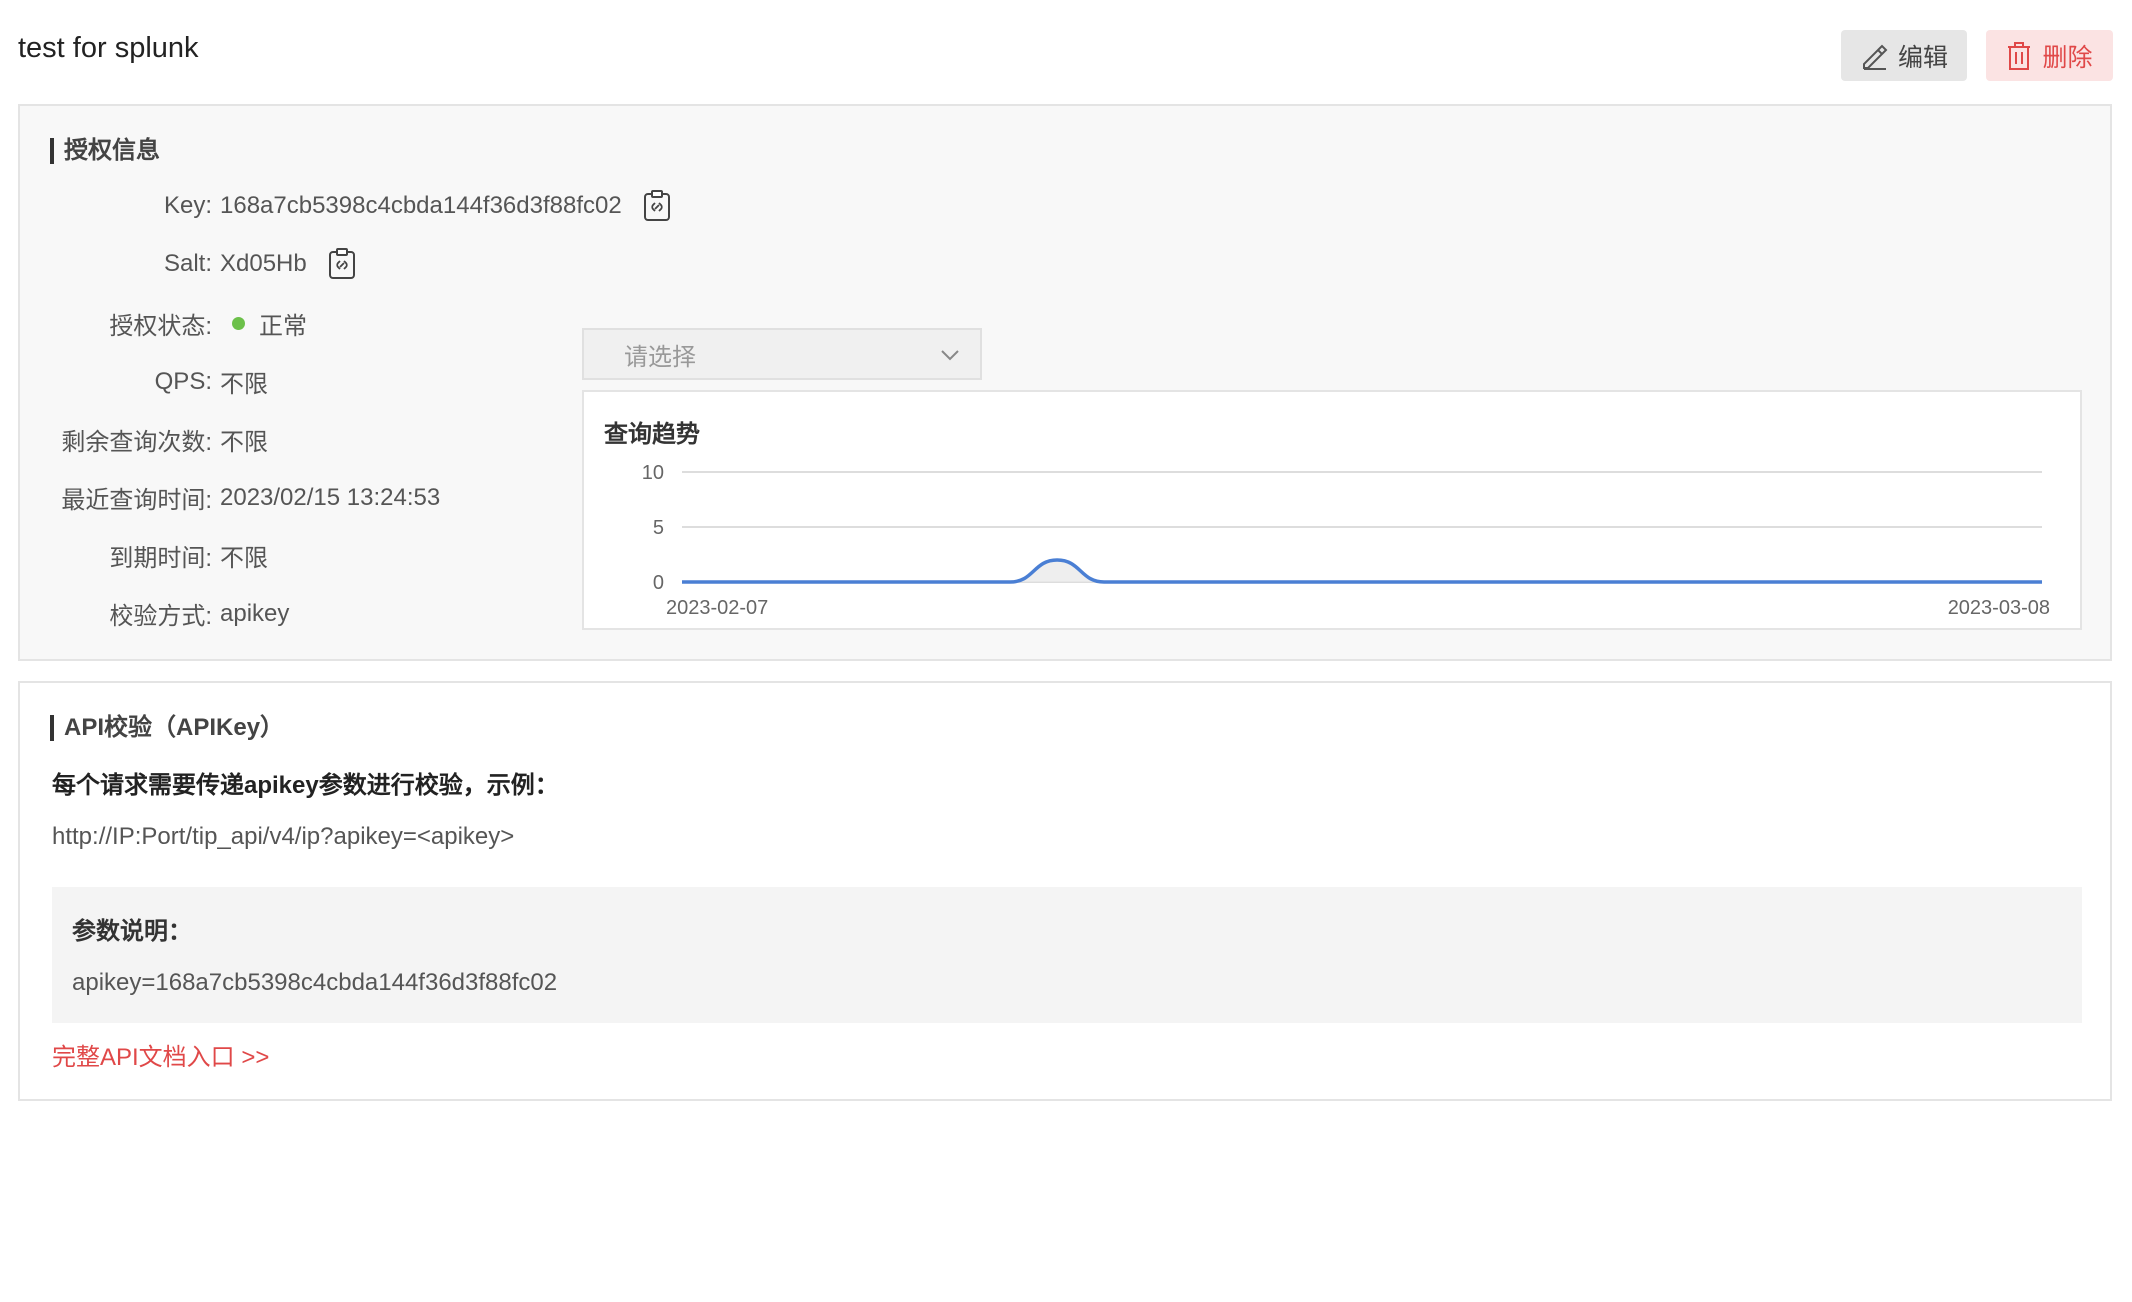 This screenshot has height=1302, width=2132. I want to click on api-section-title: API校验（APIKey）, so click(167, 728).